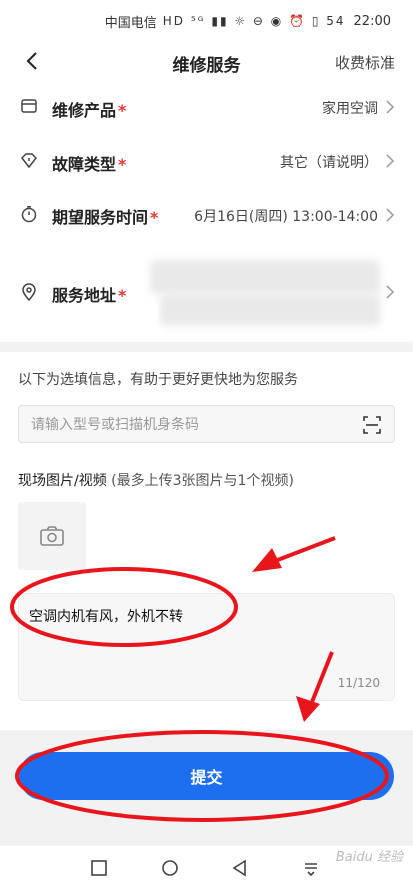  What do you see at coordinates (206, 106) in the screenshot?
I see `product-row: 维修产品 * 家用空调` at bounding box center [206, 106].